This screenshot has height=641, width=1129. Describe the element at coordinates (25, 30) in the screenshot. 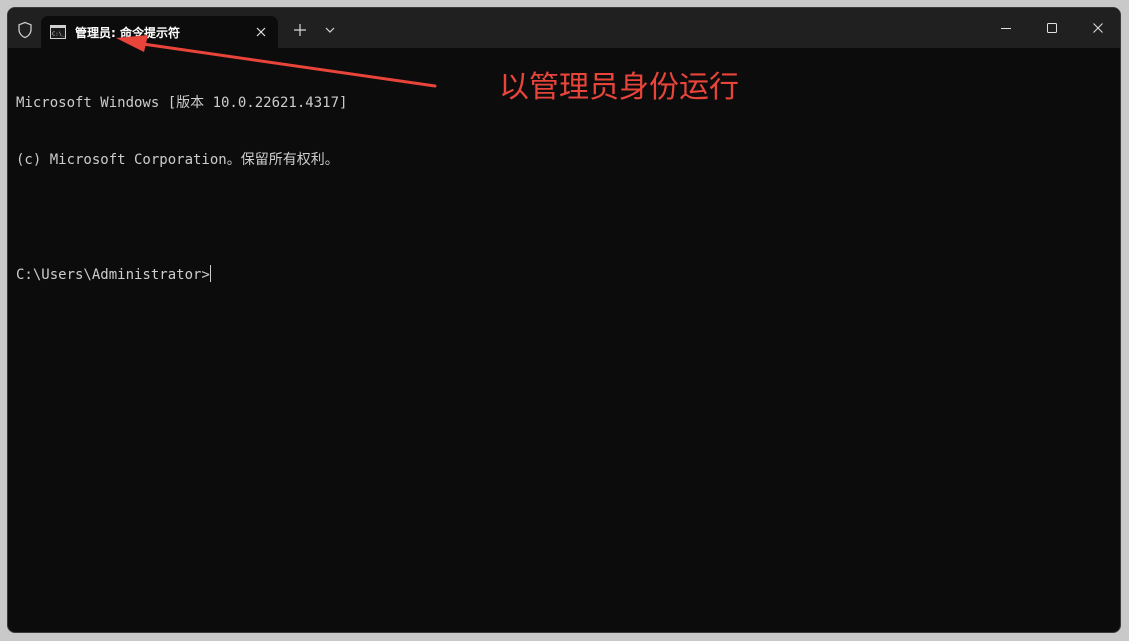

I see `shield-icon` at that location.